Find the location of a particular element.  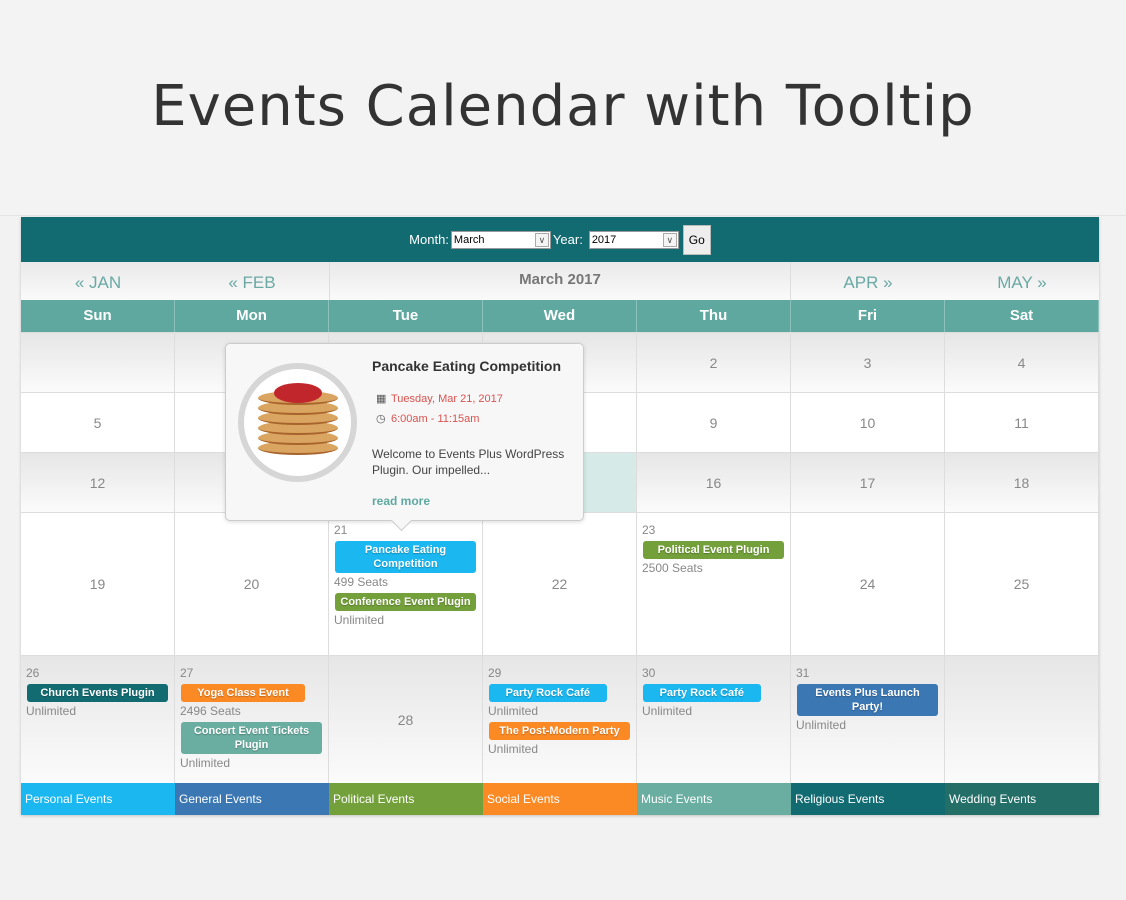

day-number: 26 is located at coordinates (33, 673).